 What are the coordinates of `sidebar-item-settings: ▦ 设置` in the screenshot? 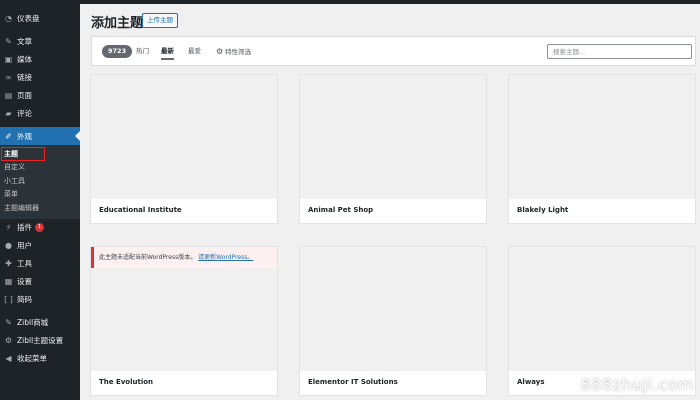 It's located at (40, 282).